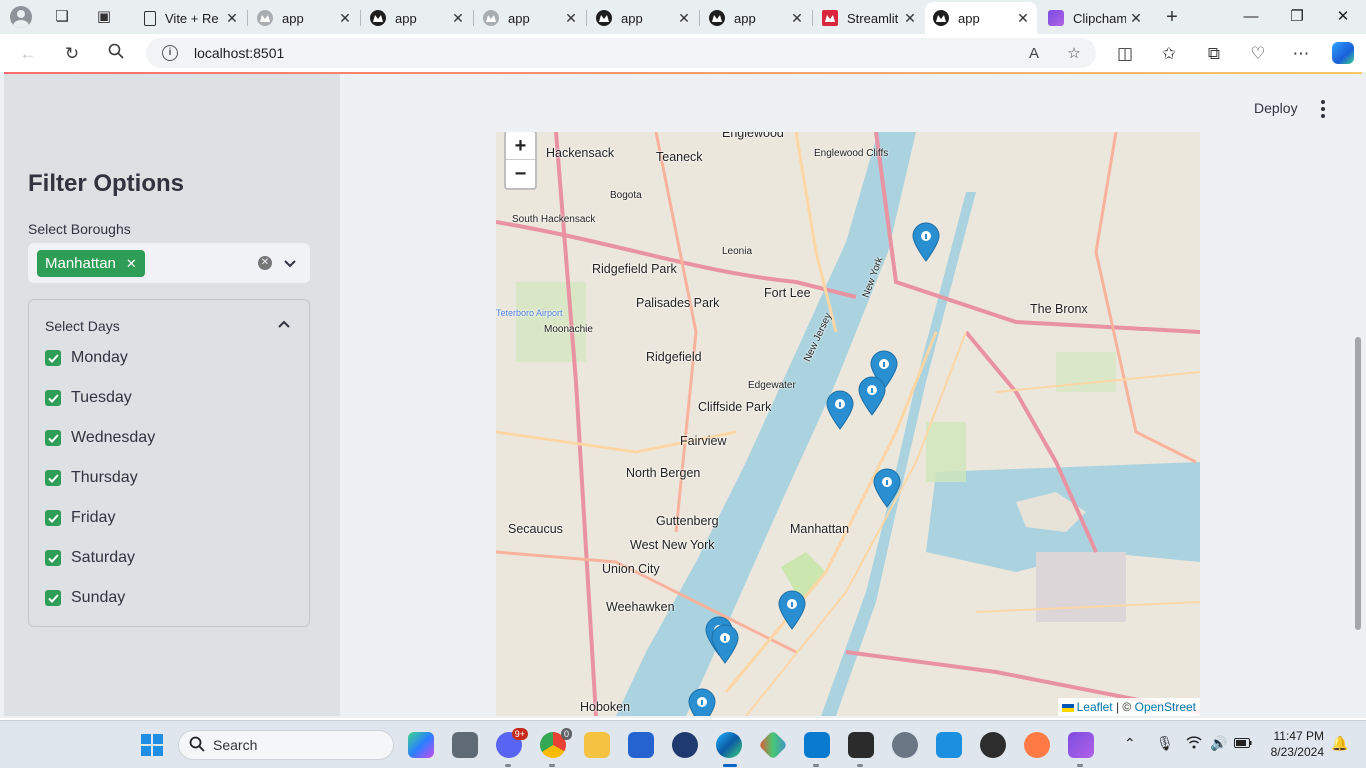 The image size is (1366, 768). Describe the element at coordinates (170, 53) in the screenshot. I see `site-info-icon: i` at that location.